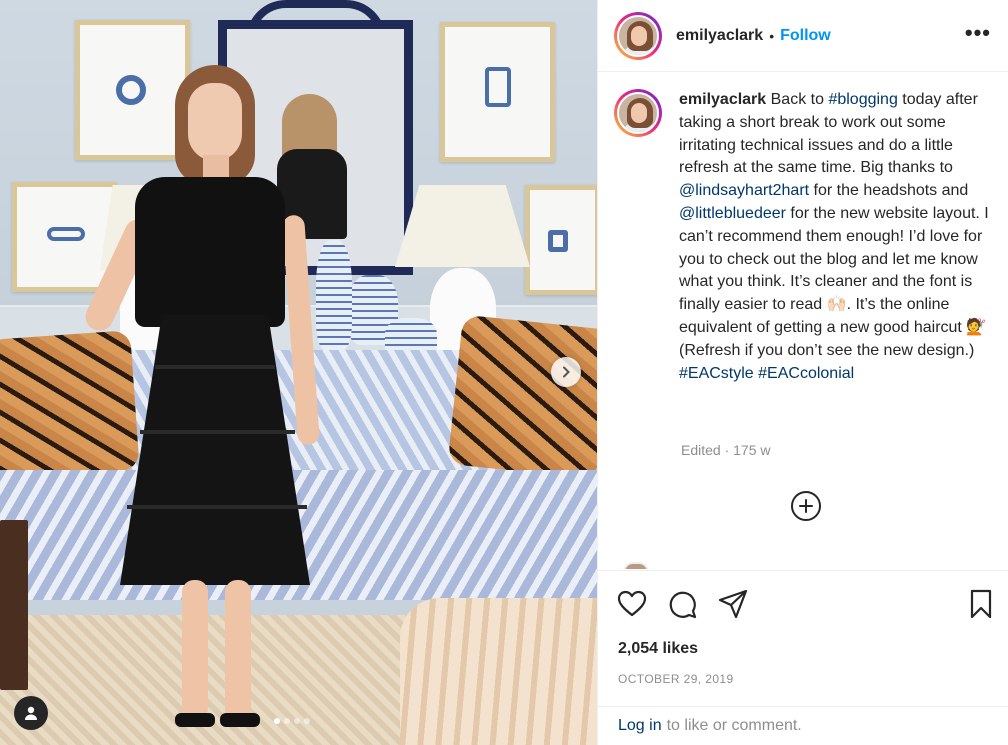 This screenshot has height=745, width=1008. Describe the element at coordinates (797, 99) in the screenshot. I see `caption-text-1: Back to` at that location.